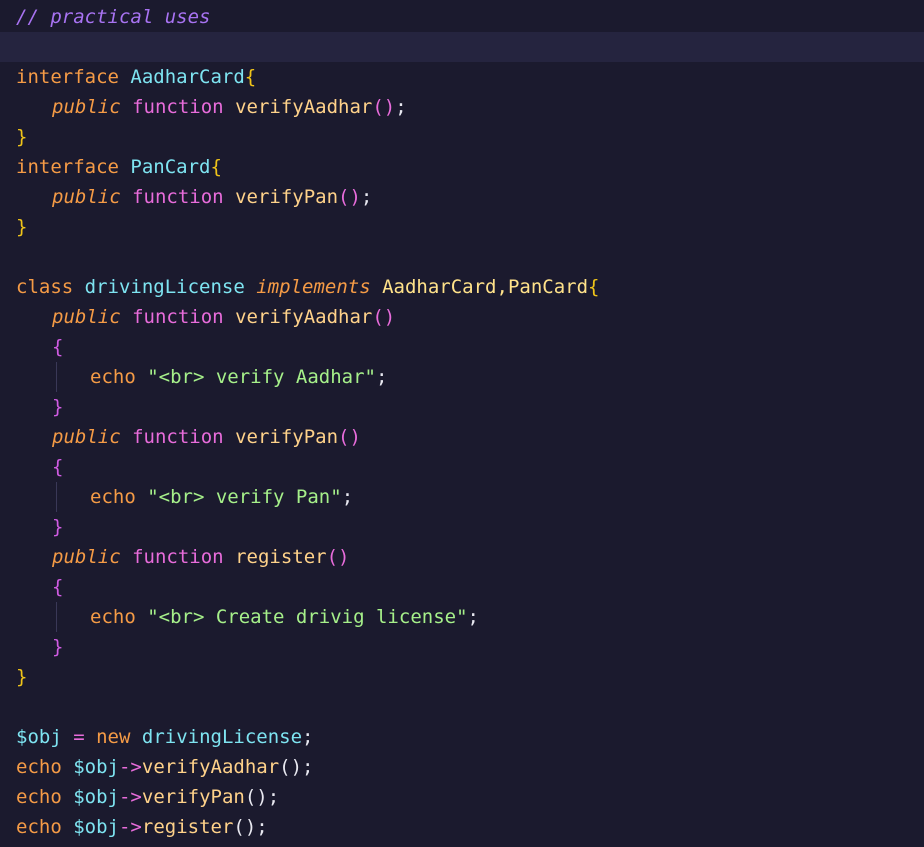 The image size is (924, 847). Describe the element at coordinates (462, 527) in the screenshot. I see `code-line-18: }` at that location.